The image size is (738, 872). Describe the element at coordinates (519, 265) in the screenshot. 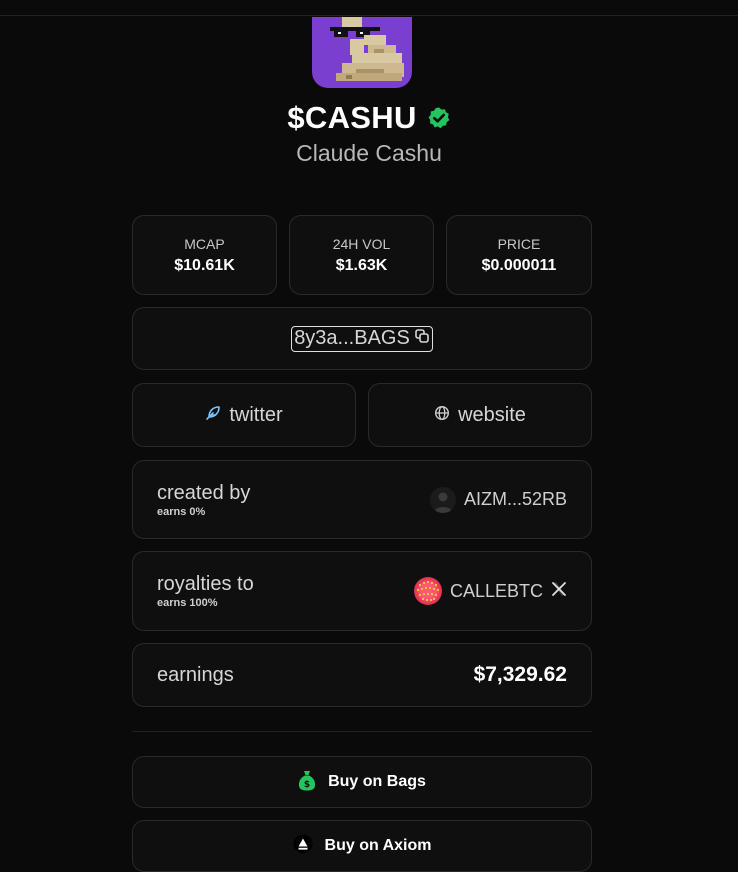

I see `stat-value: $0.000011` at that location.